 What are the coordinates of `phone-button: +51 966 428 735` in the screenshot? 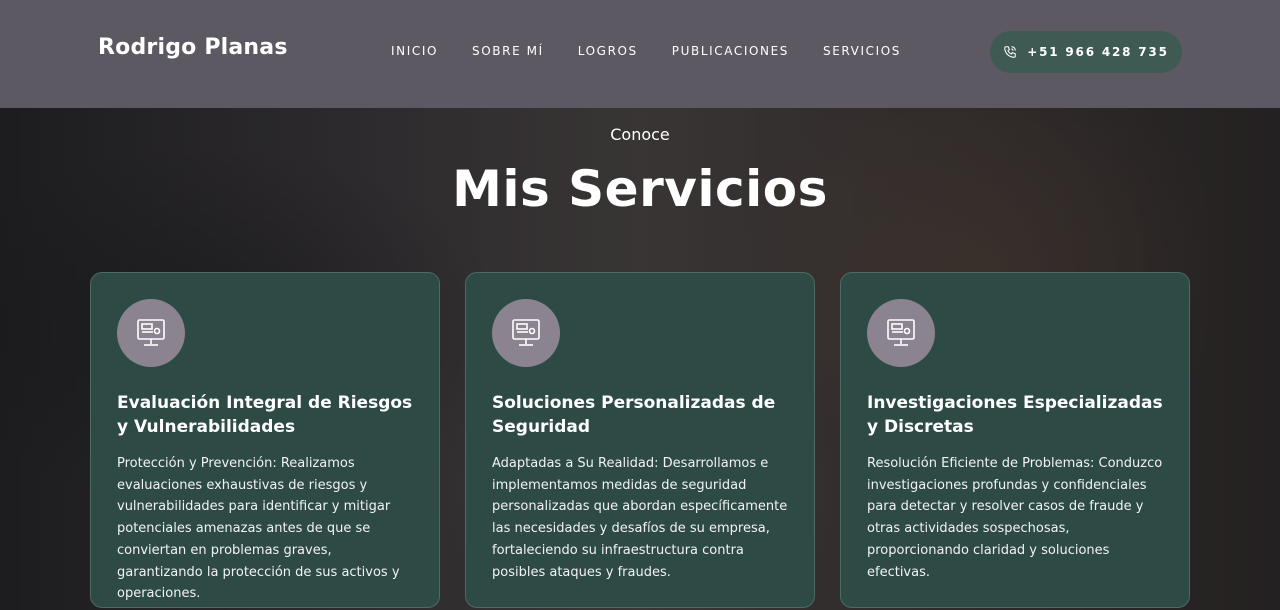 It's located at (1086, 52).